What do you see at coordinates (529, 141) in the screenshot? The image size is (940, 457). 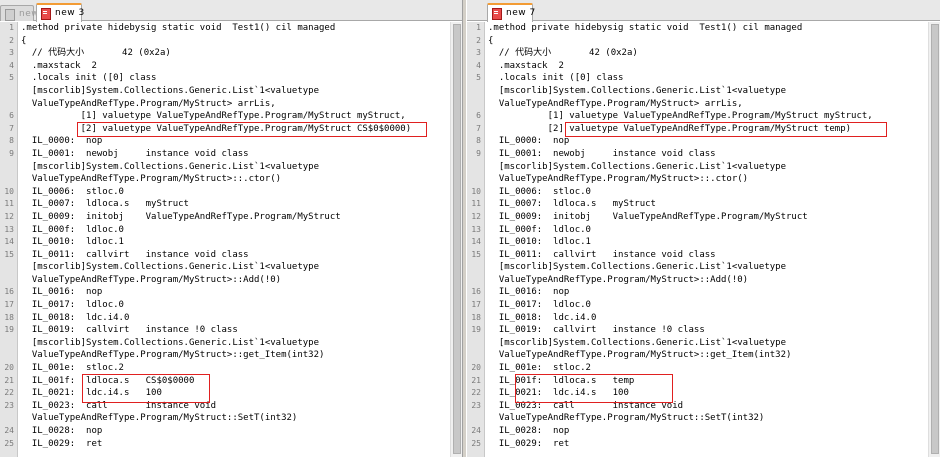 I see `code-text: IL_0000: nop` at bounding box center [529, 141].